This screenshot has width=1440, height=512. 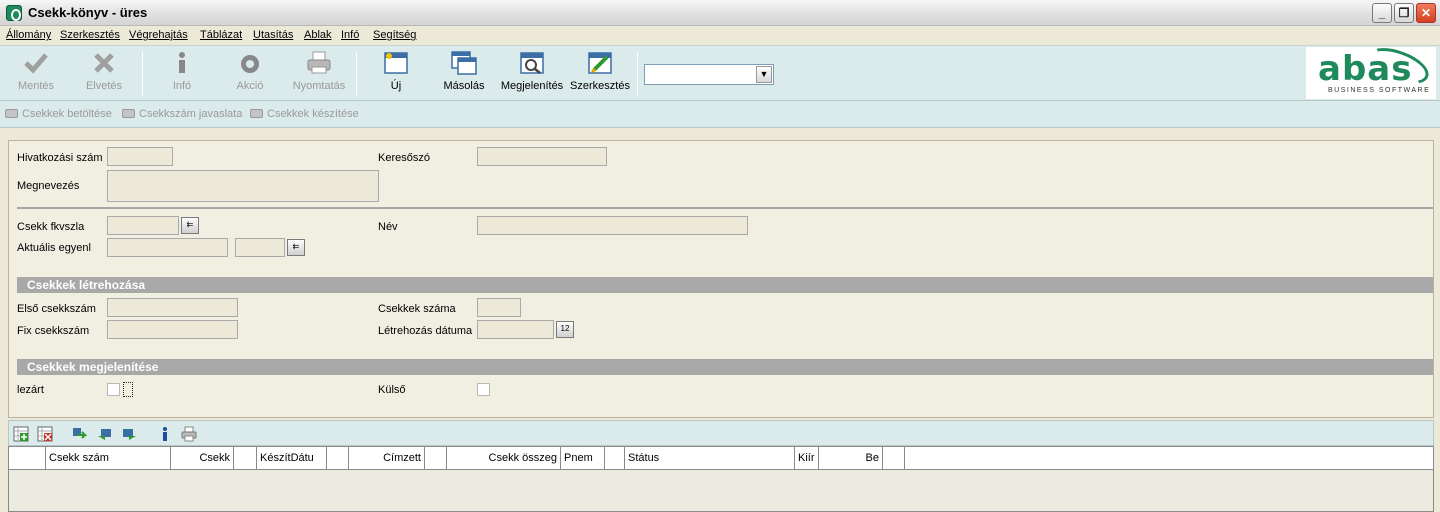 I want to click on create-checks-label: Csekkek készítése, so click(x=313, y=114).